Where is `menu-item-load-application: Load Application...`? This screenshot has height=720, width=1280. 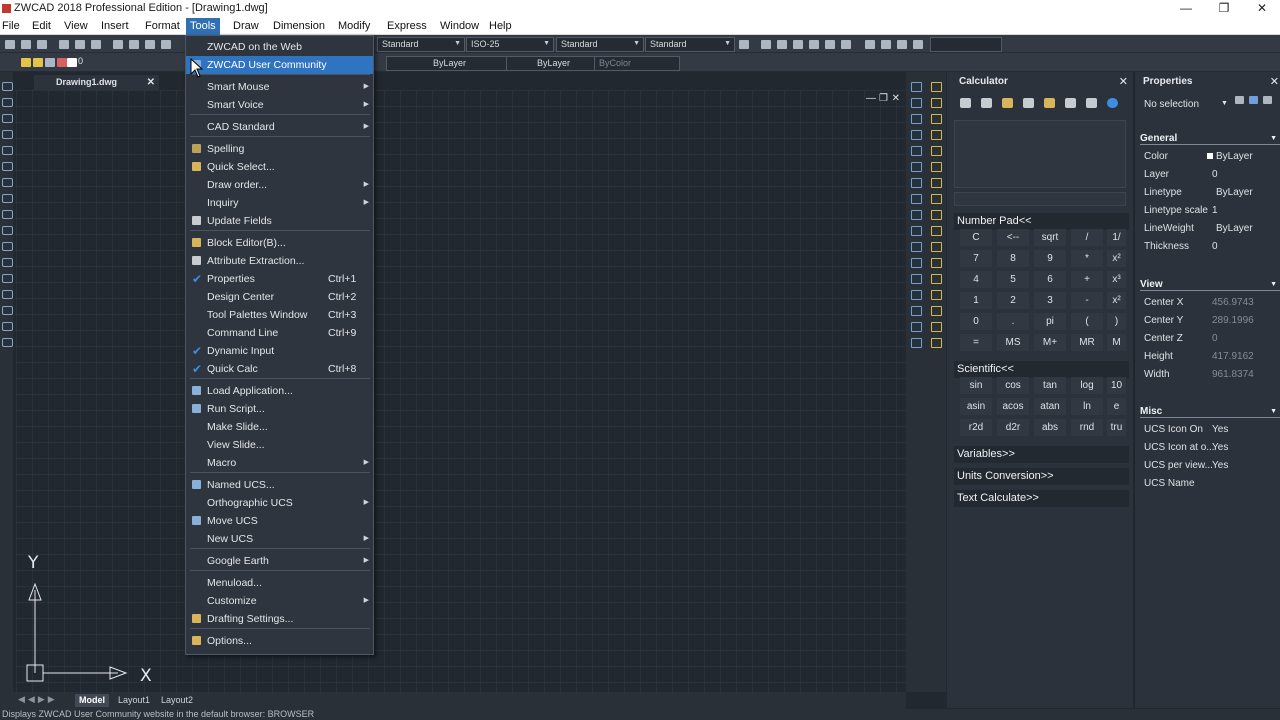
menu-item-load-application: Load Application... is located at coordinates (279, 391).